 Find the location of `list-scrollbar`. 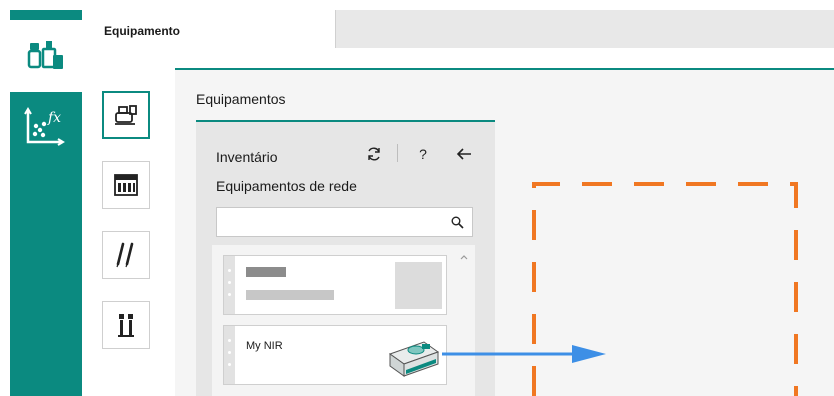

list-scrollbar is located at coordinates (464, 322).